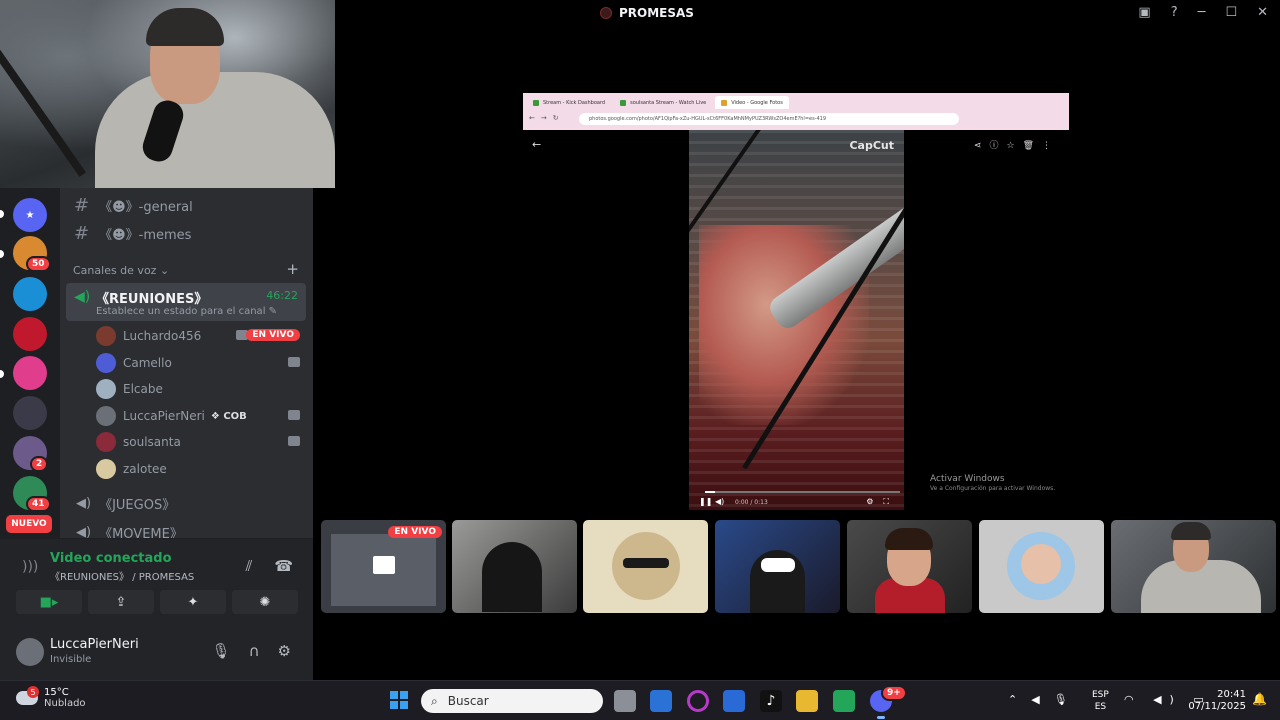 This screenshot has width=1280, height=720. What do you see at coordinates (56, 692) in the screenshot?
I see `weather-temp: 15°C` at bounding box center [56, 692].